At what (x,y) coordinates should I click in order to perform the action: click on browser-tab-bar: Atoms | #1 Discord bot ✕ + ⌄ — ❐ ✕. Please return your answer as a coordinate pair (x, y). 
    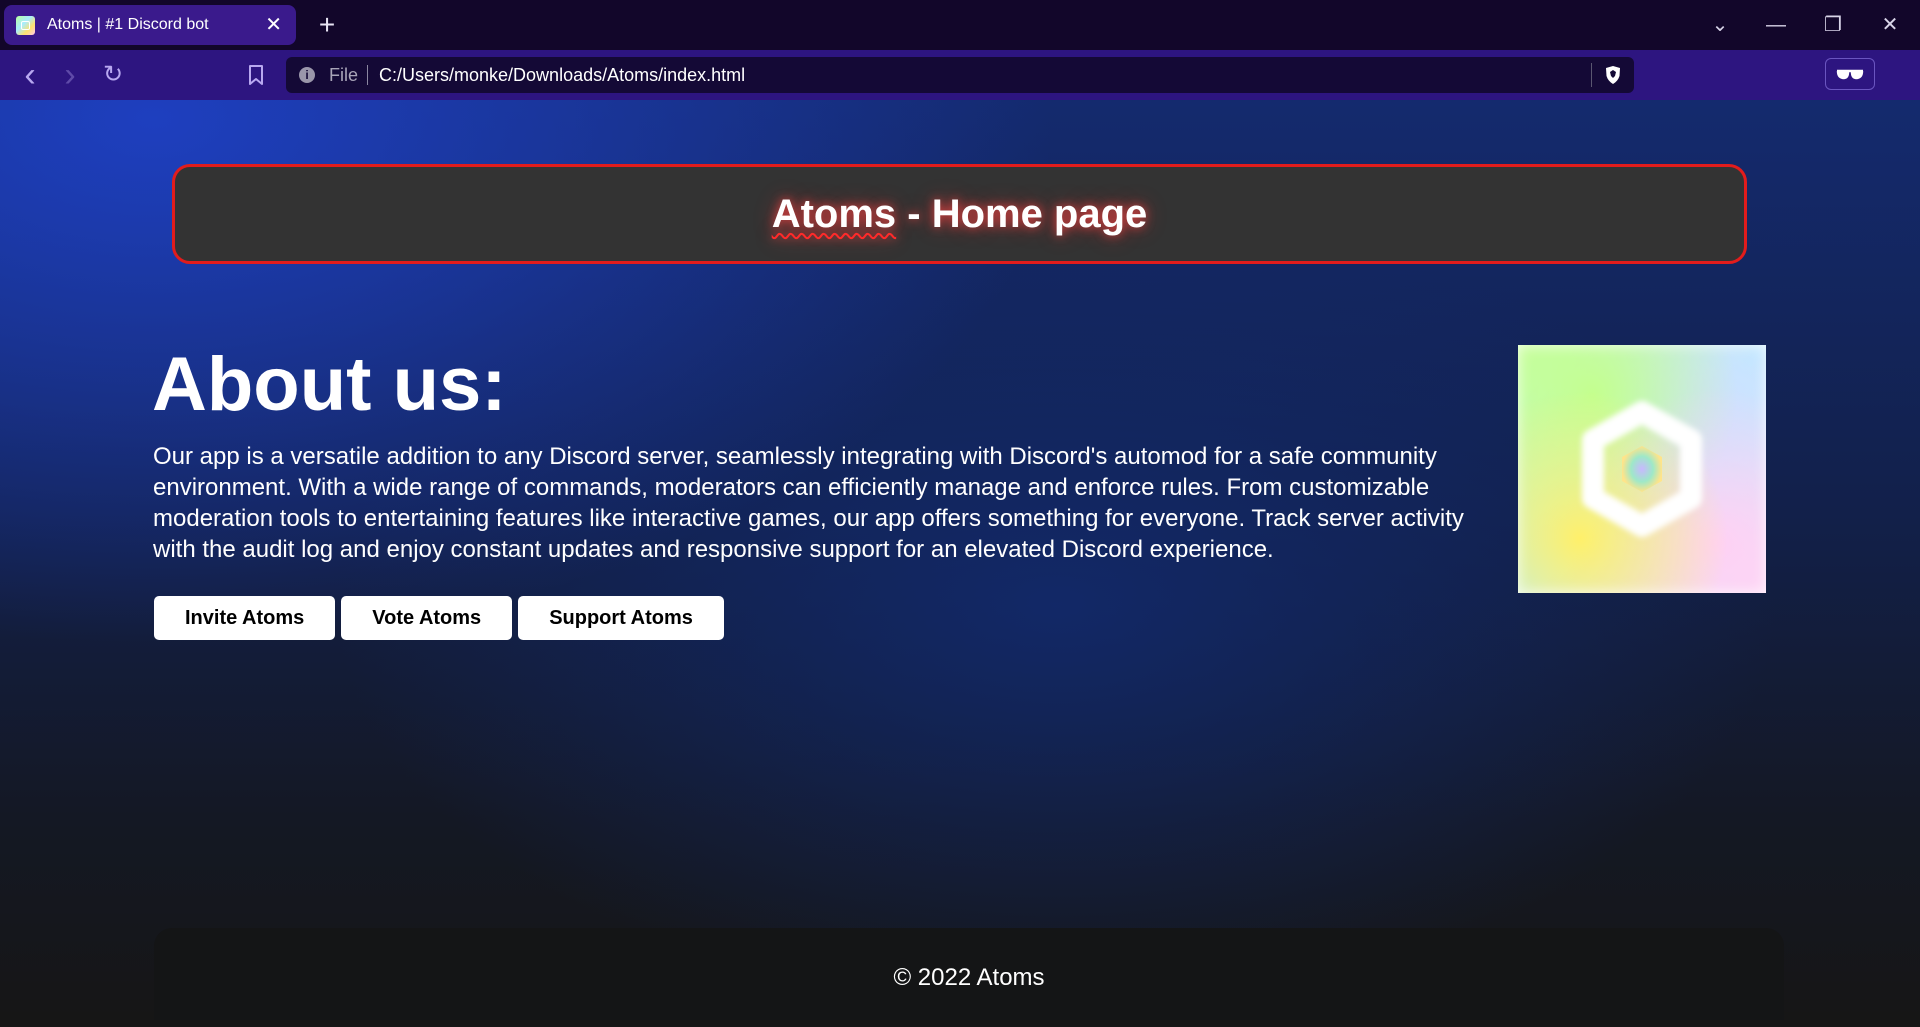
    Looking at the image, I should click on (960, 25).